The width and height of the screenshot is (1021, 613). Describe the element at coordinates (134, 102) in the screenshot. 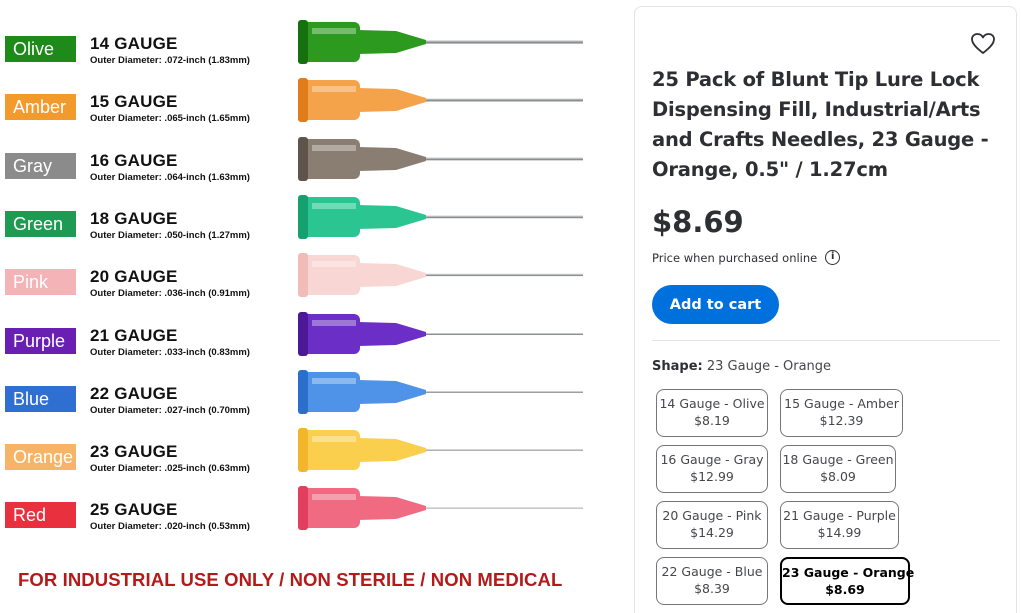

I see `gauge-label: 15 GAUGE` at that location.